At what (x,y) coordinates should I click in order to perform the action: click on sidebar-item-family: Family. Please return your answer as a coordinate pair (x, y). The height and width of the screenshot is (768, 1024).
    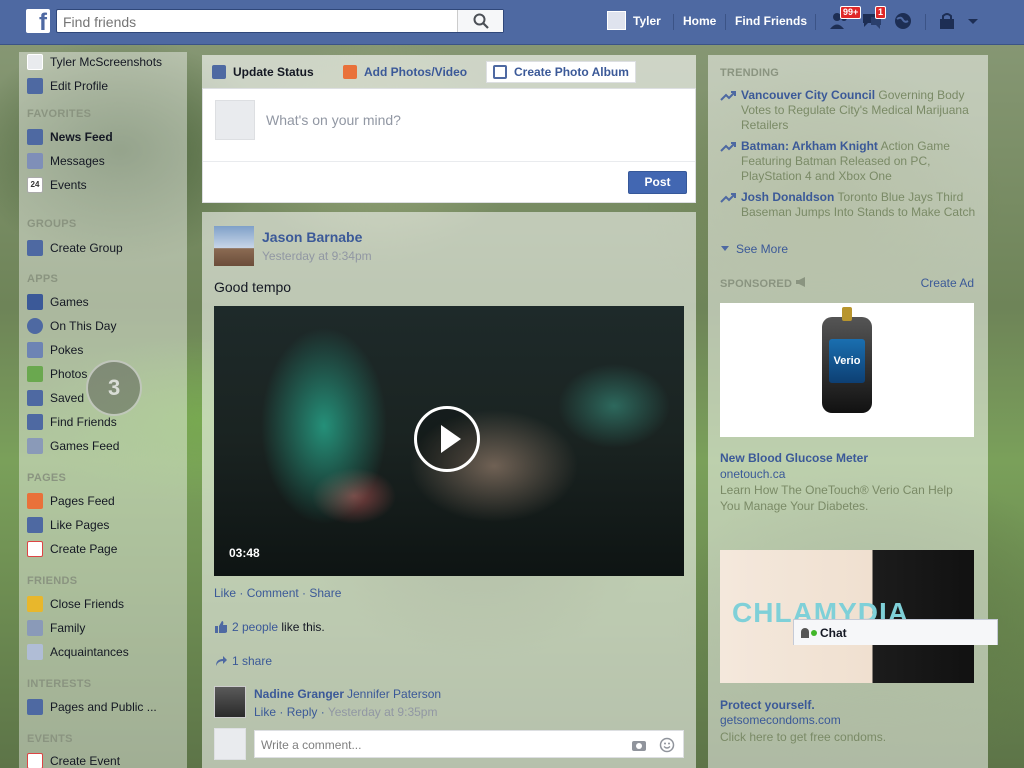
    Looking at the image, I should click on (56, 628).